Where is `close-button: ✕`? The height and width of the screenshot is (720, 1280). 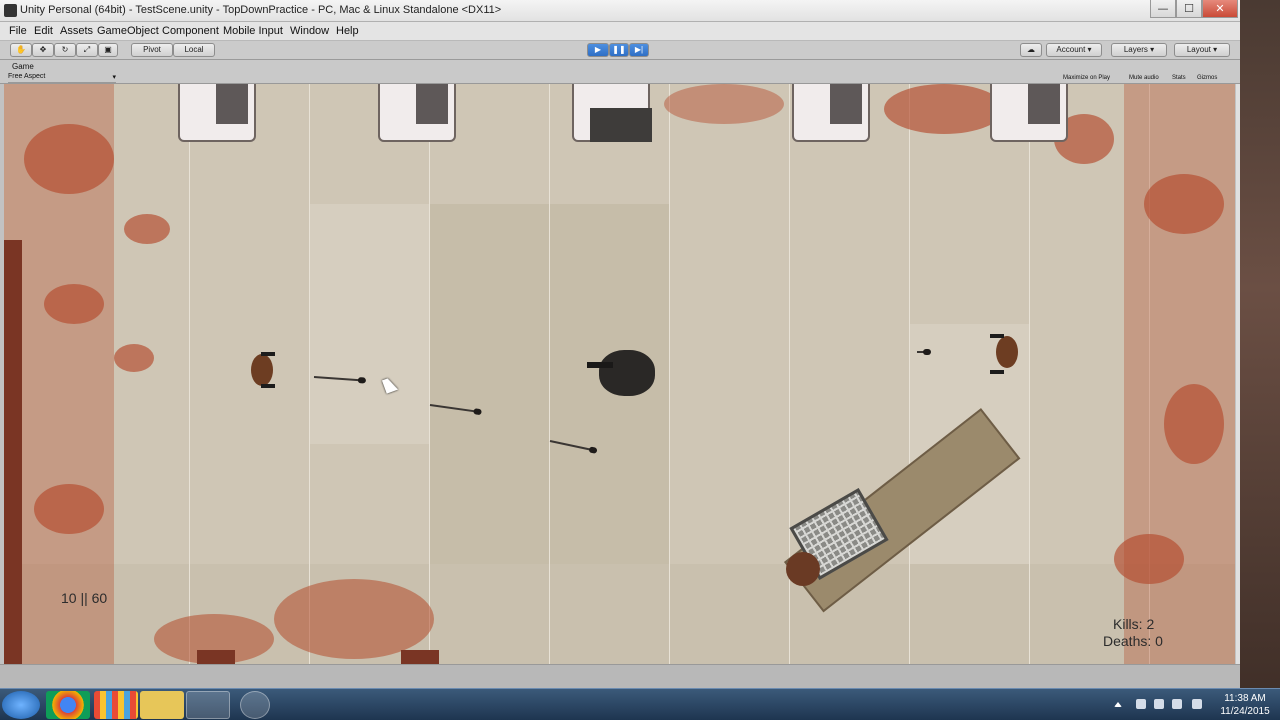
close-button: ✕ is located at coordinates (1220, 9).